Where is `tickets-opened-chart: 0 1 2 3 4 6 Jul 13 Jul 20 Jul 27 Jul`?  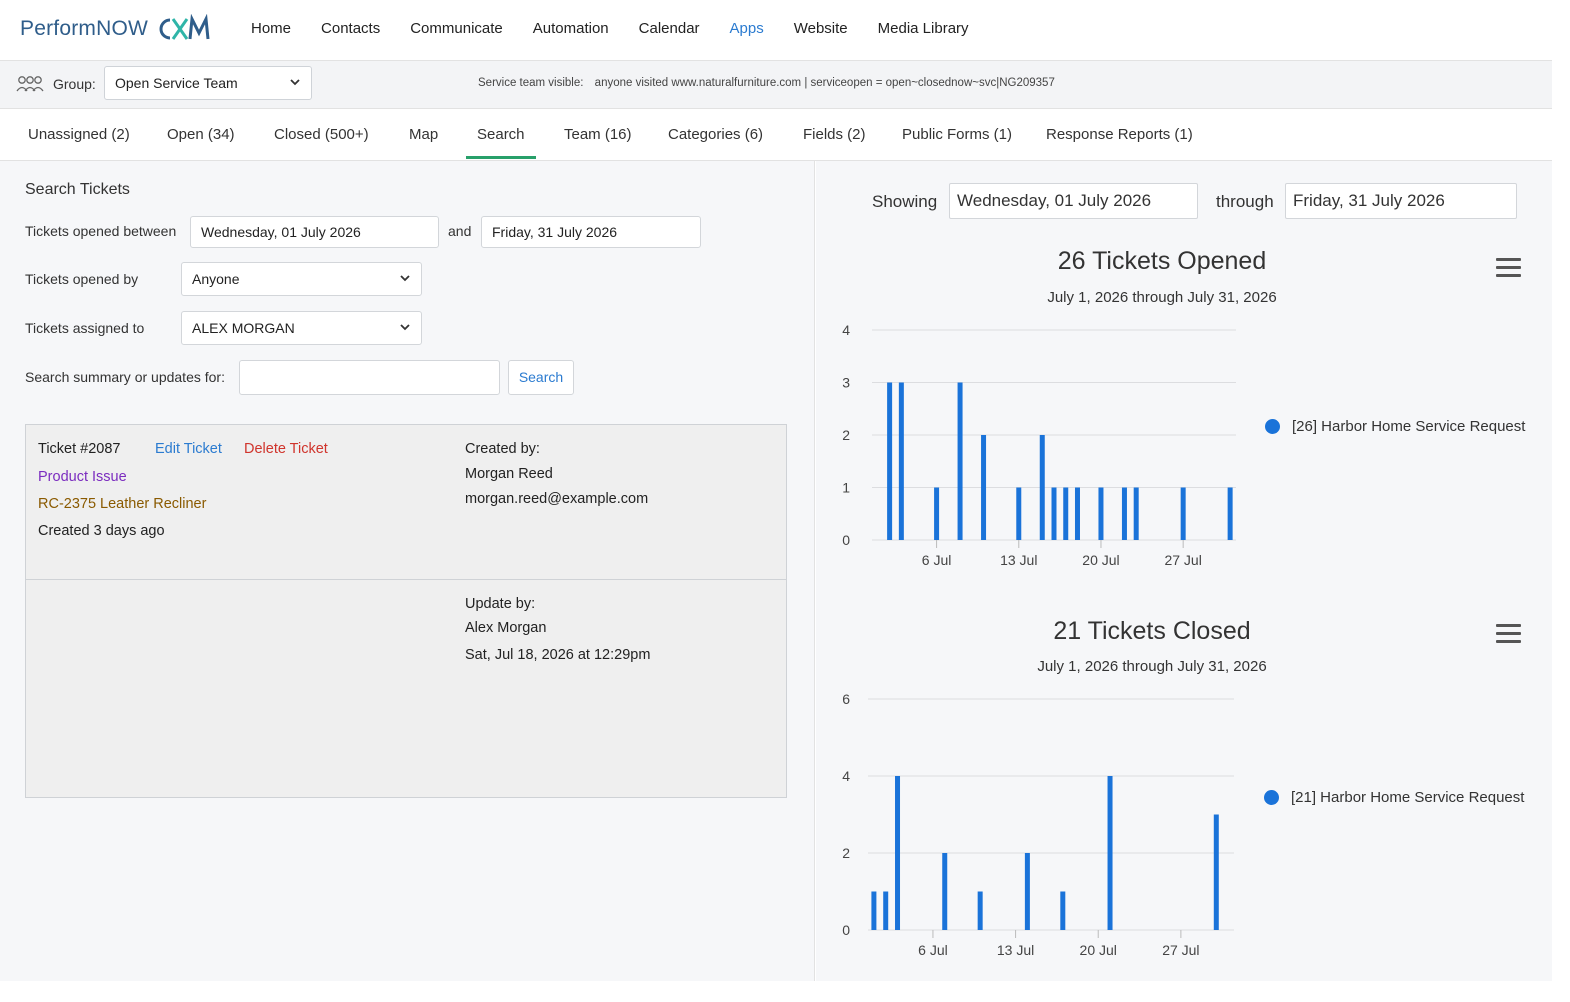 tickets-opened-chart: 0 1 2 3 4 6 Jul 13 Jul 20 Jul 27 Jul is located at coordinates (1039, 445).